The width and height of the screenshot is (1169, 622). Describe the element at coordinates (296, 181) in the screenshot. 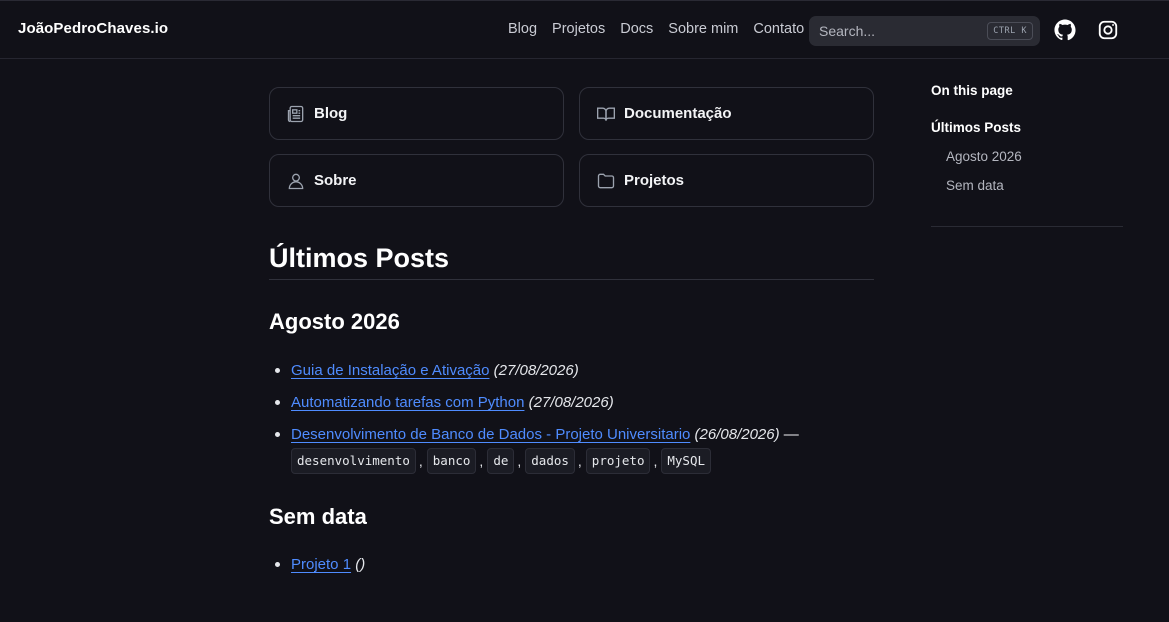

I see `user-icon` at that location.